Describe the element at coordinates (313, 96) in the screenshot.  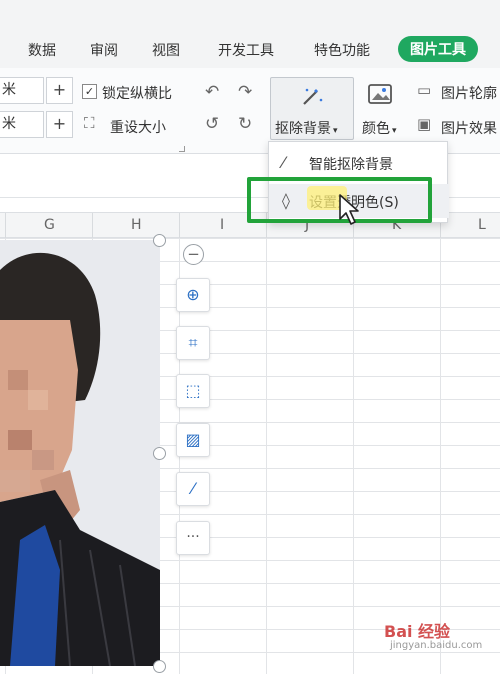
I see `magic-wand-icon` at that location.